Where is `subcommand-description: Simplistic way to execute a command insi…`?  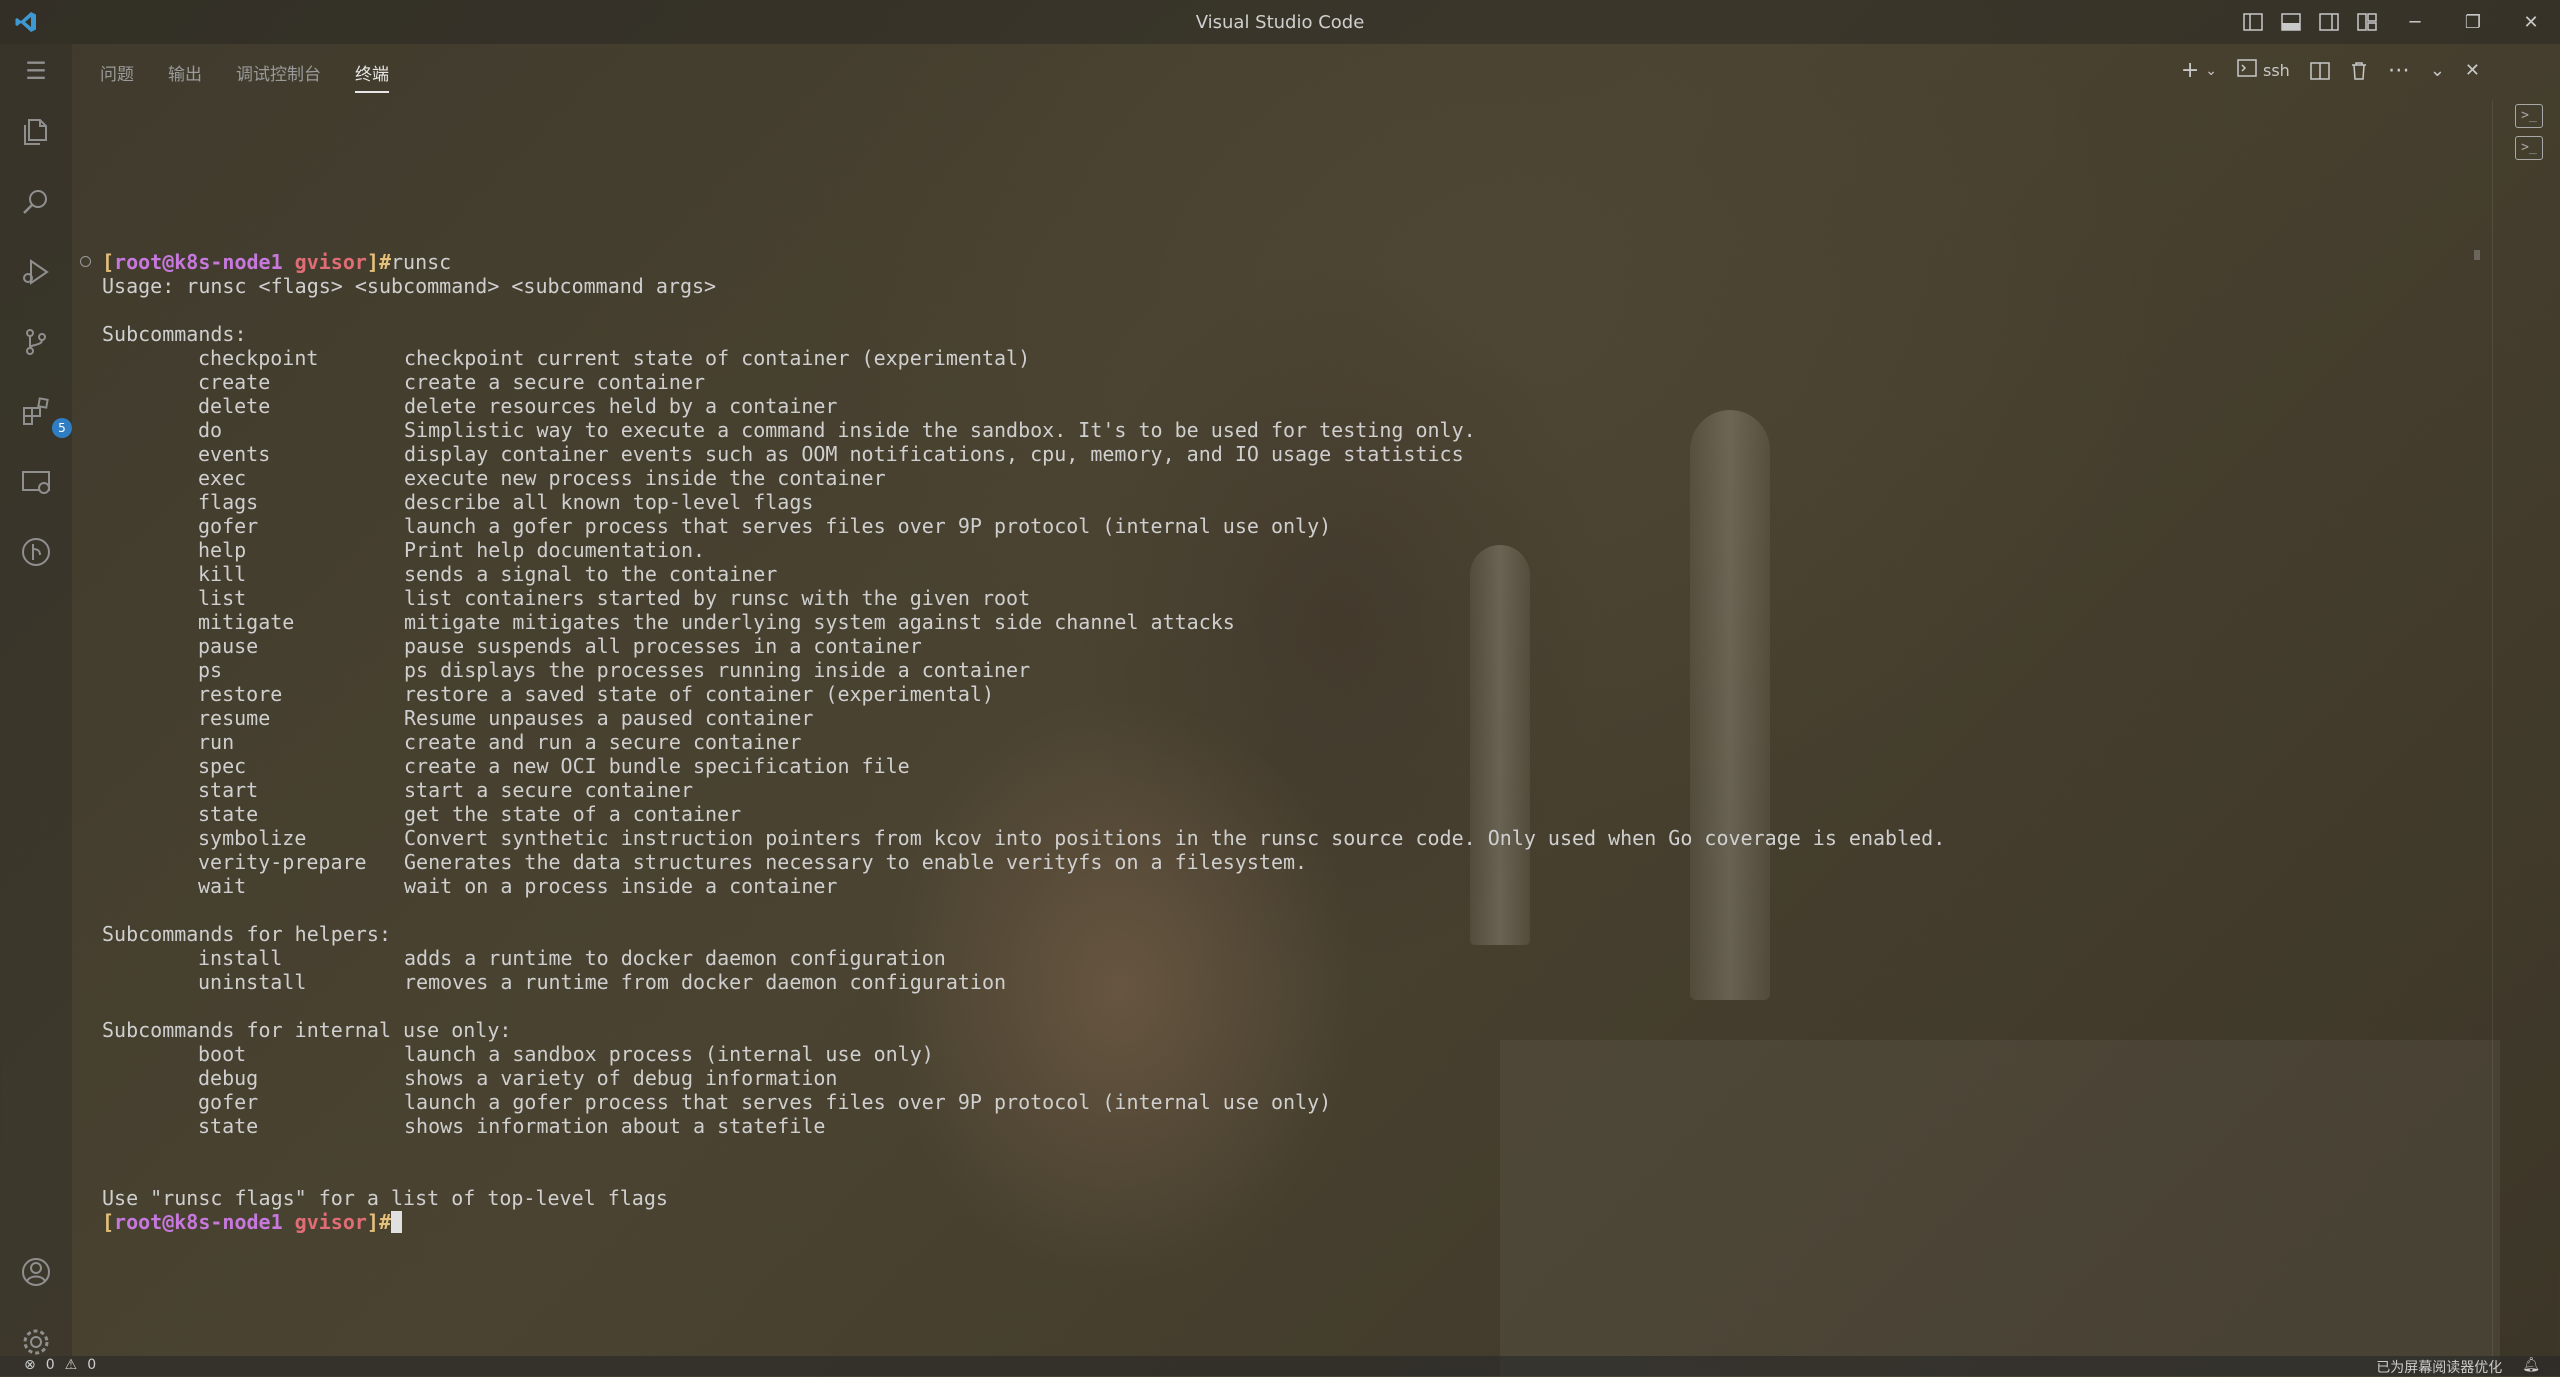
subcommand-description: Simplistic way to execute a command insi… is located at coordinates (940, 430).